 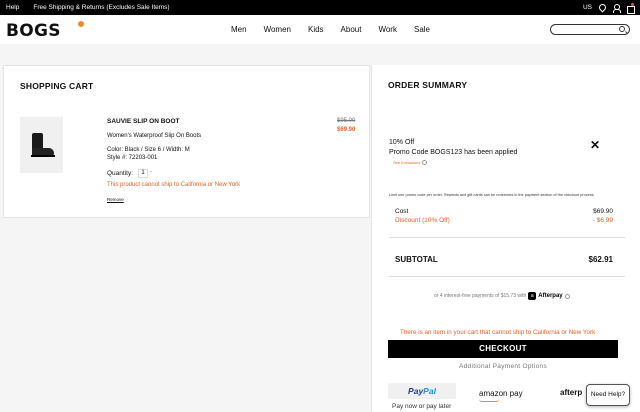 I want to click on product-attributes: Color: Black / Size 6 / Width: M, so click(x=148, y=150).